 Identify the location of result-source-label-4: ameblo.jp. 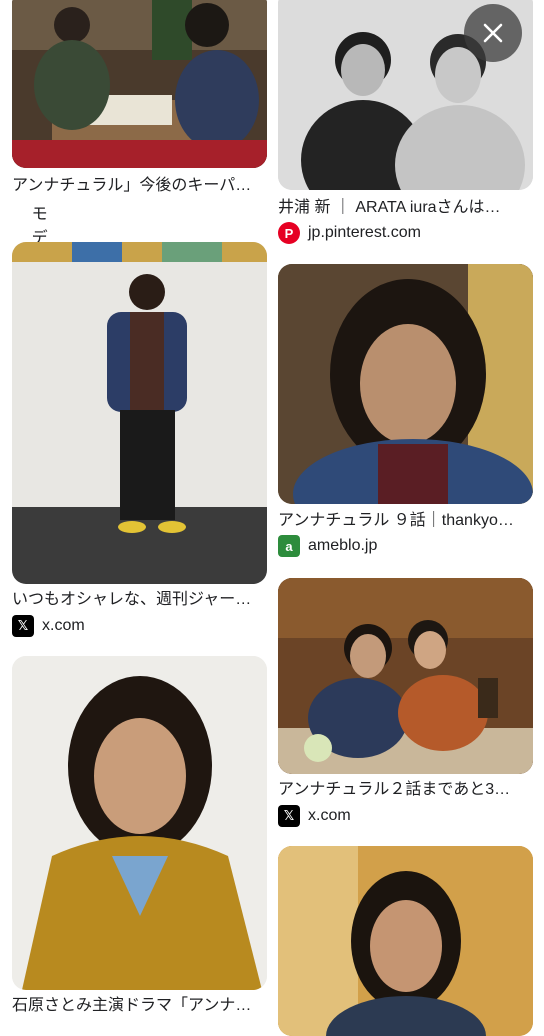
(343, 545).